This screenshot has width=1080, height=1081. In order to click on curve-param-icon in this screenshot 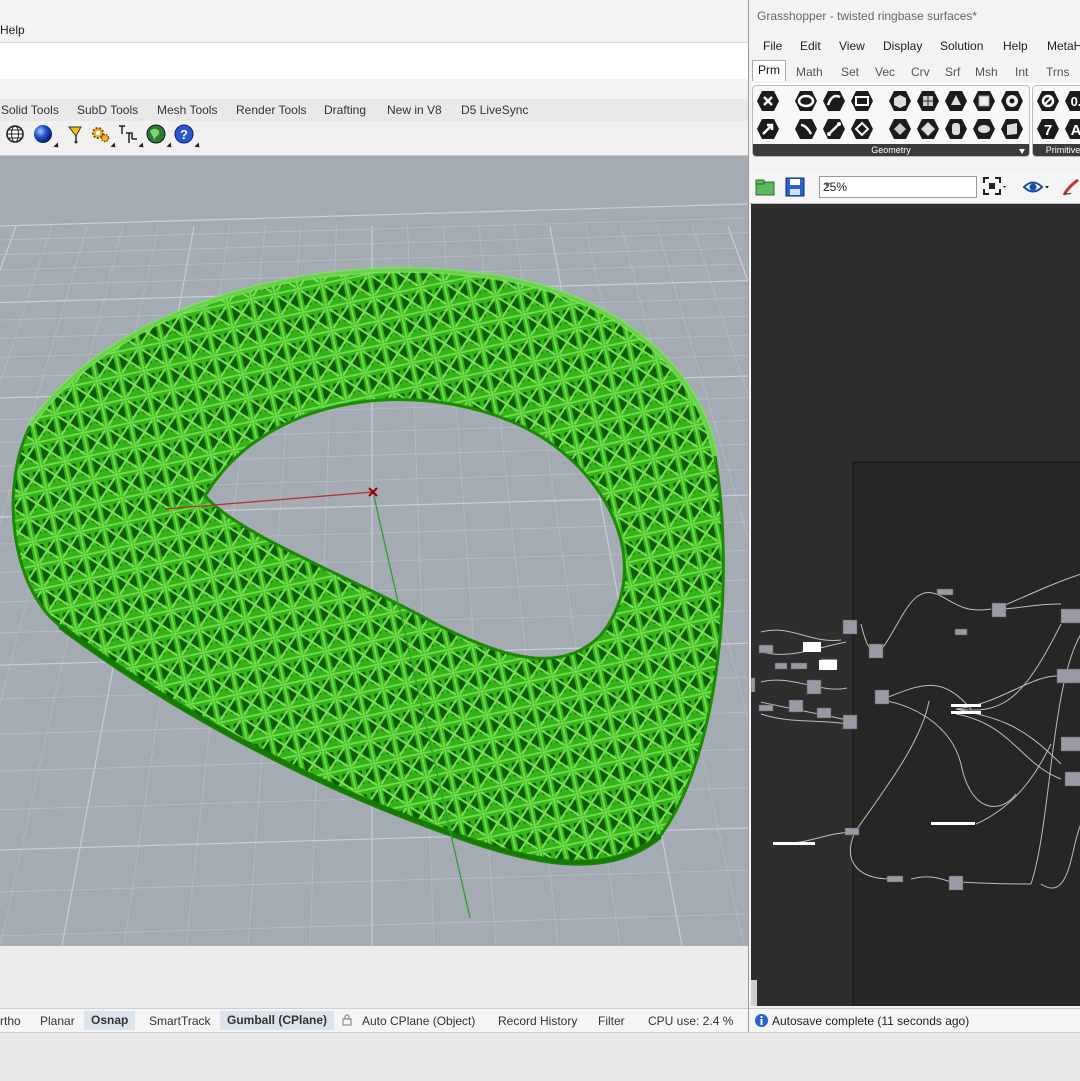, I will do `click(862, 101)`.